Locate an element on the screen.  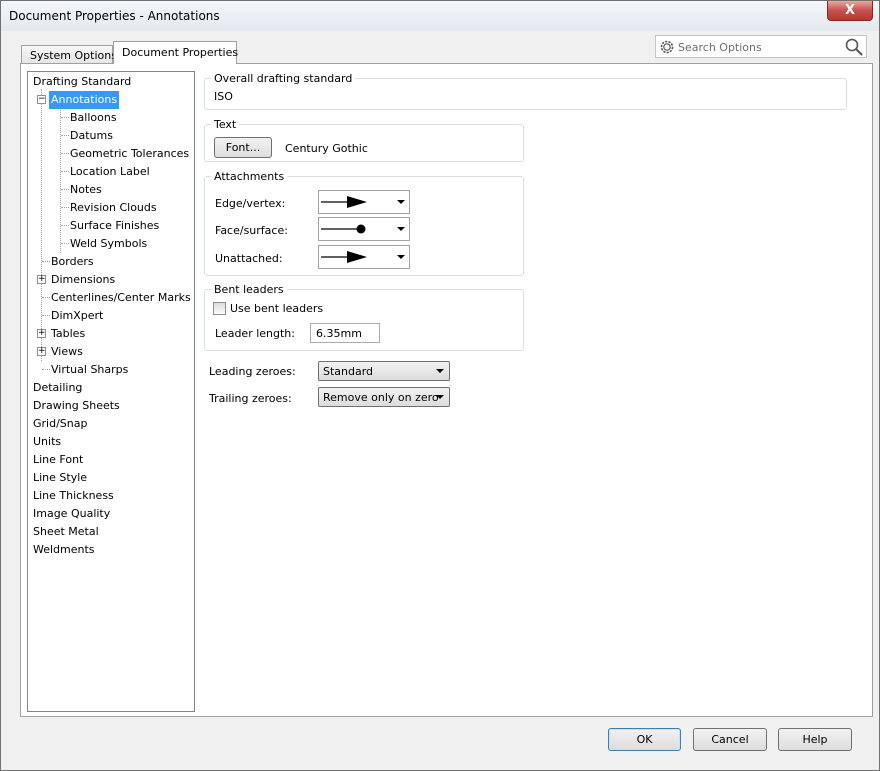
tree-item-drafting-standard: Drafting Standard is located at coordinates (82, 82).